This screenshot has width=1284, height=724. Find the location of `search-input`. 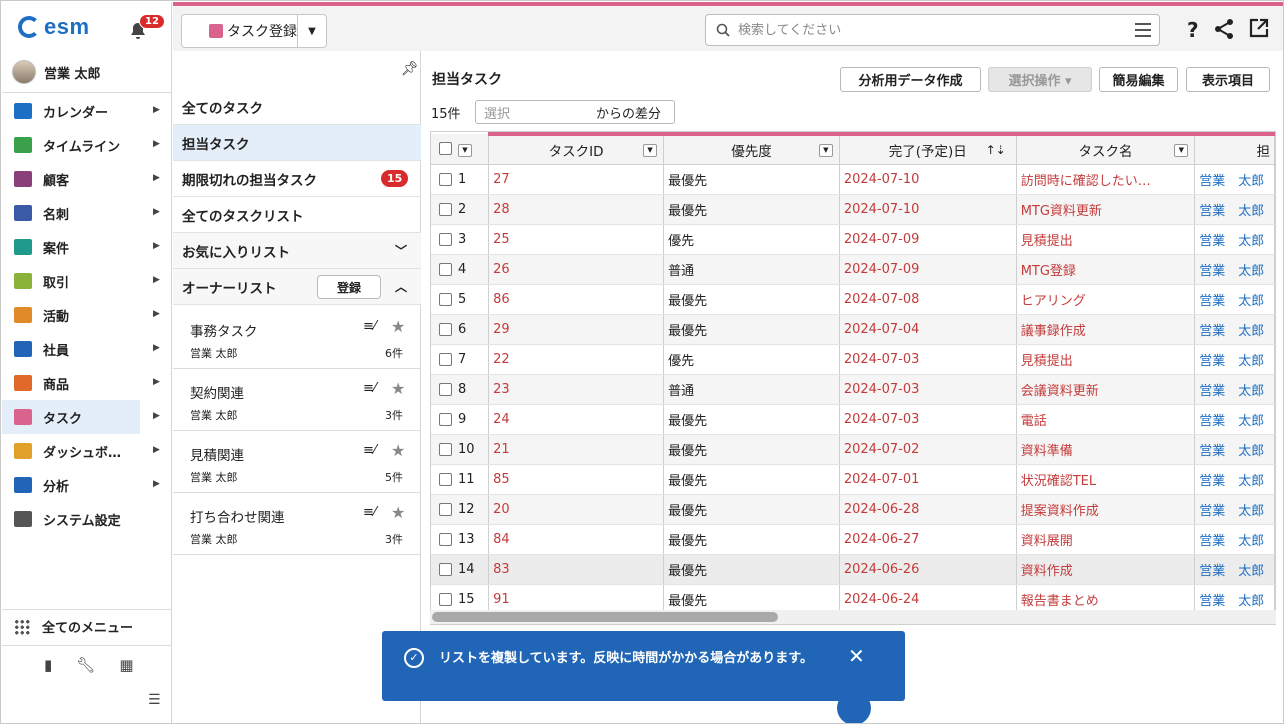

search-input is located at coordinates (928, 30).